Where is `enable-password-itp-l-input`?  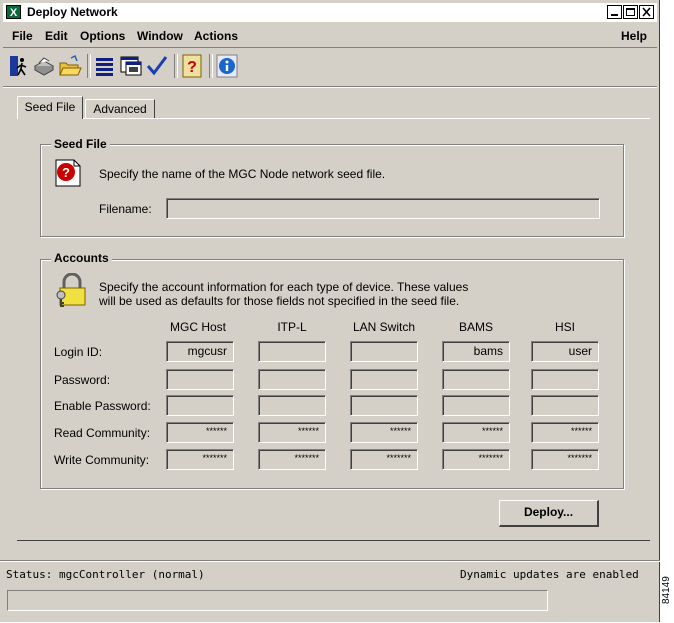
enable-password-itp-l-input is located at coordinates (292, 405).